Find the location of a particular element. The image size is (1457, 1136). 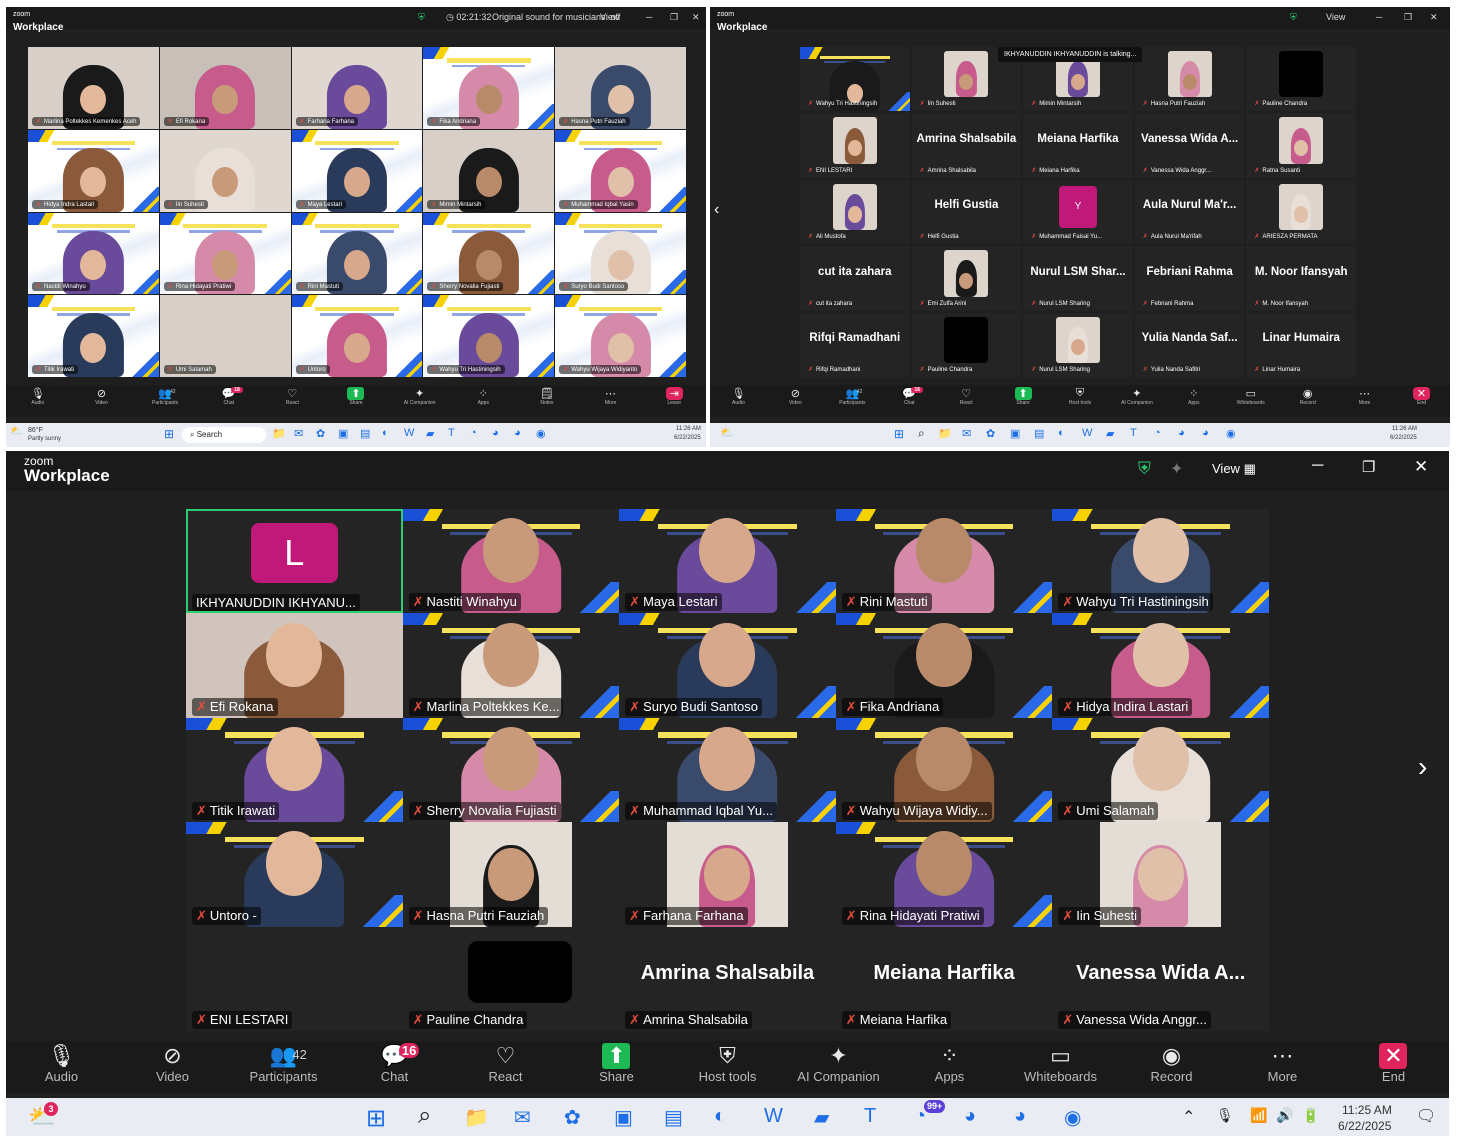

video-tile: ✗ Hidya Indira Lastari is located at coordinates (1160, 665).